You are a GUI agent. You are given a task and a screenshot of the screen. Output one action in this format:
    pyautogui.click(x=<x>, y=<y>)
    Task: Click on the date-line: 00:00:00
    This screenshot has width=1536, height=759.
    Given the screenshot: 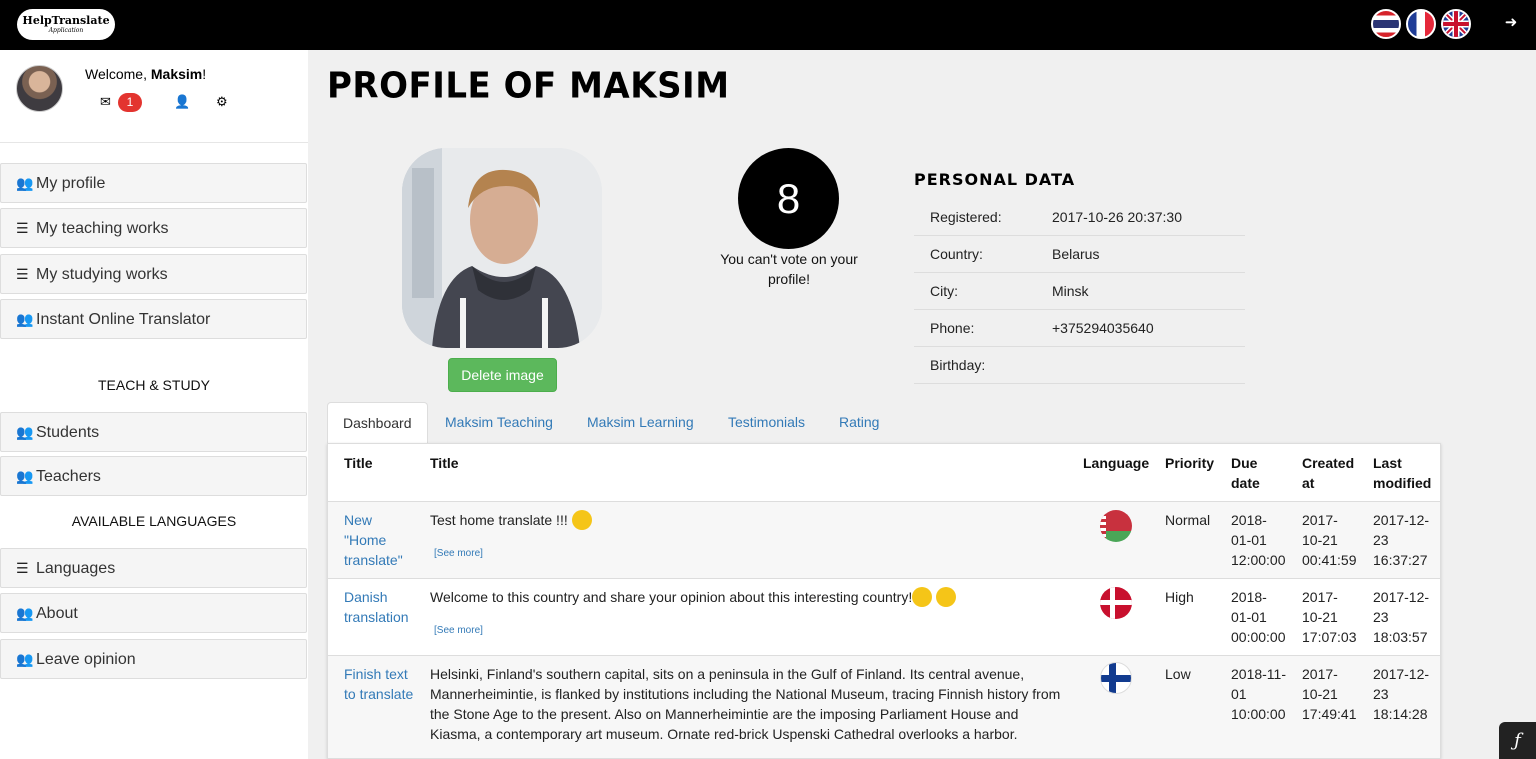 What is the action you would take?
    pyautogui.click(x=1258, y=637)
    